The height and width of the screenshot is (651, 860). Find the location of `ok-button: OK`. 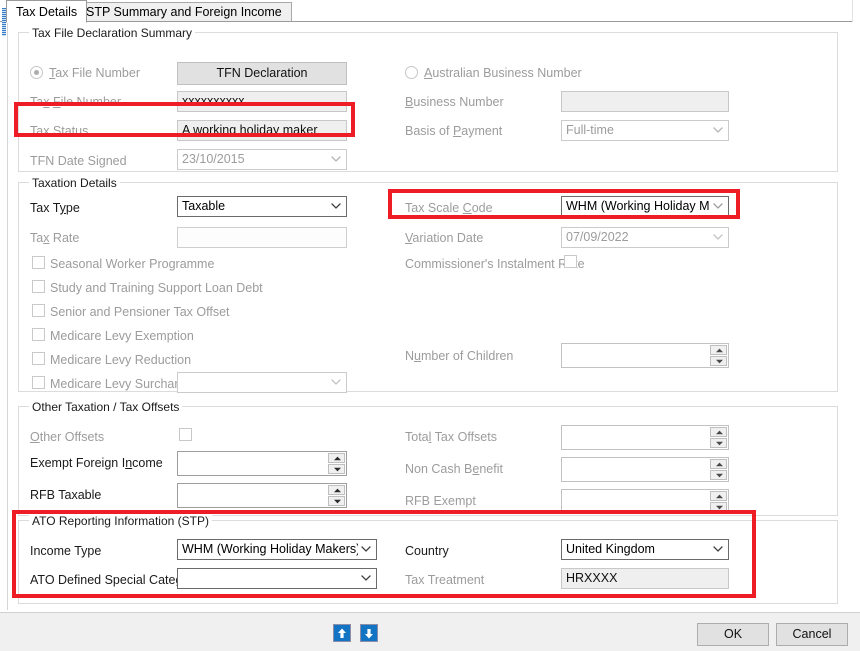

ok-button: OK is located at coordinates (733, 634).